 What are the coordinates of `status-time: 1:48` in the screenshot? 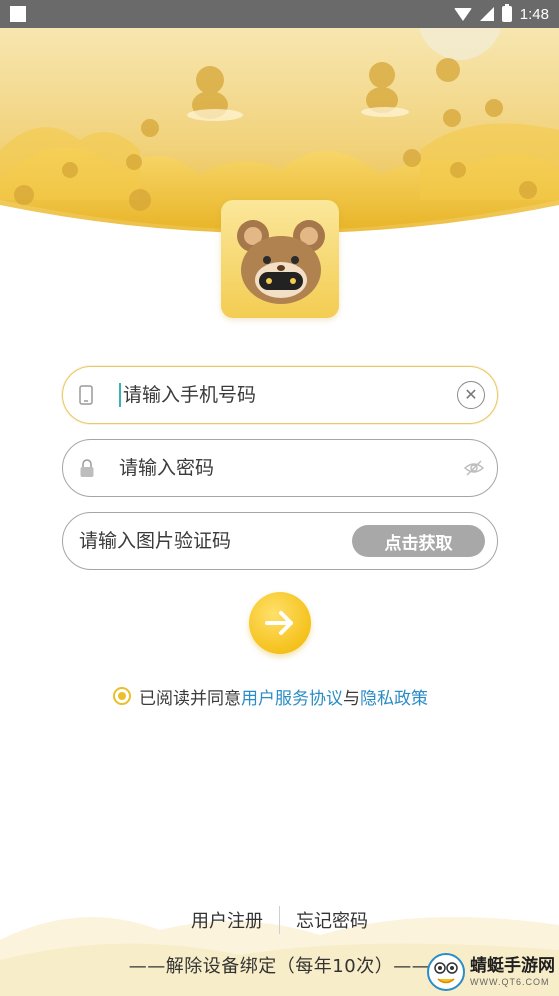 It's located at (534, 14).